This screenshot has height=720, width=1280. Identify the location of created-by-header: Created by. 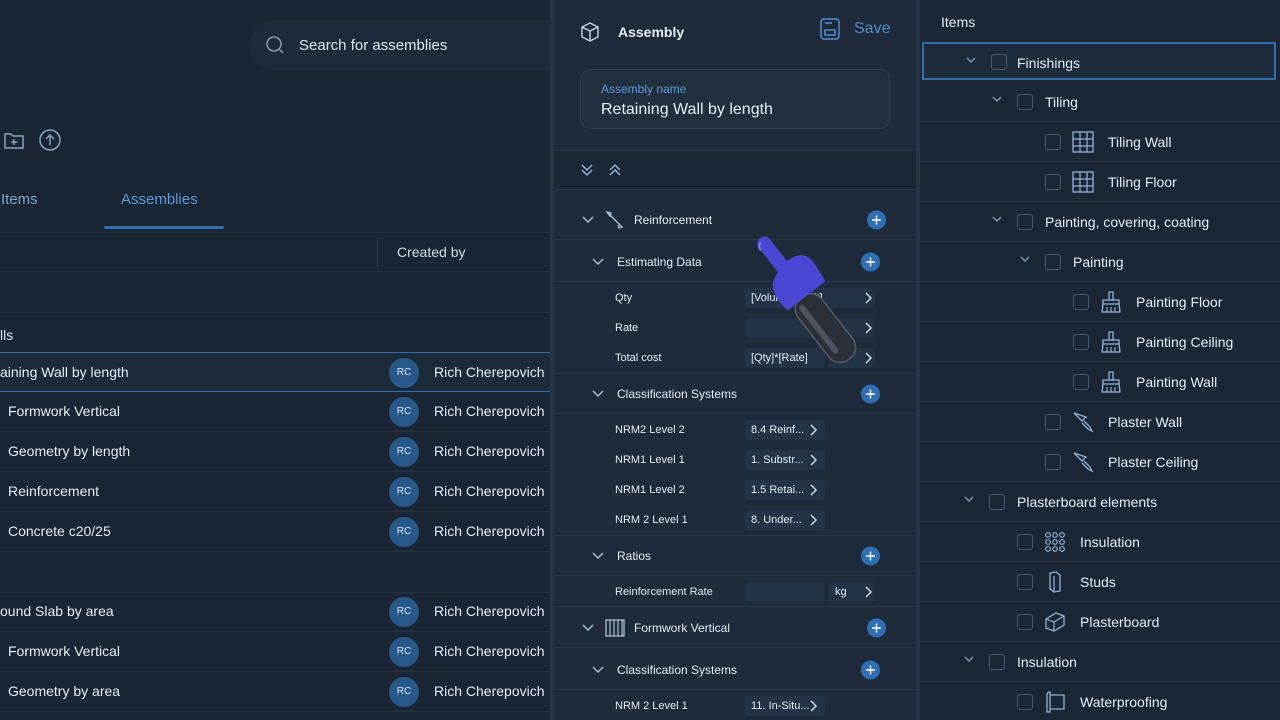
(431, 252).